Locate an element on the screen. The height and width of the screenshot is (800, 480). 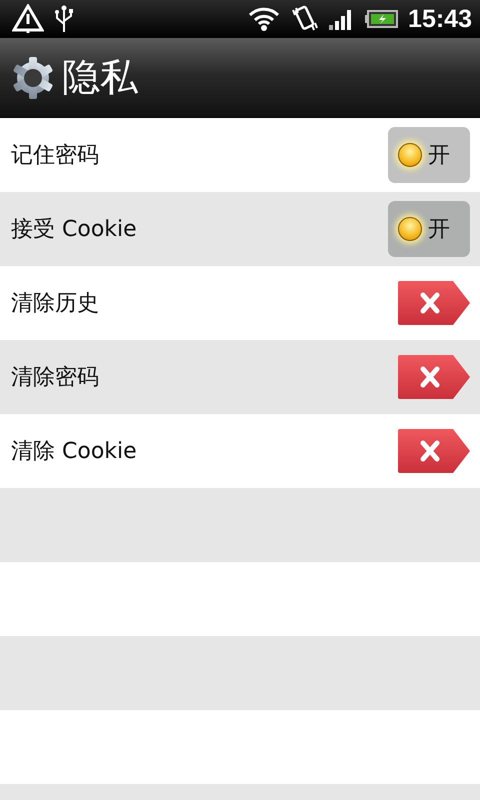
setting-label: 清除历史 is located at coordinates (55, 304).